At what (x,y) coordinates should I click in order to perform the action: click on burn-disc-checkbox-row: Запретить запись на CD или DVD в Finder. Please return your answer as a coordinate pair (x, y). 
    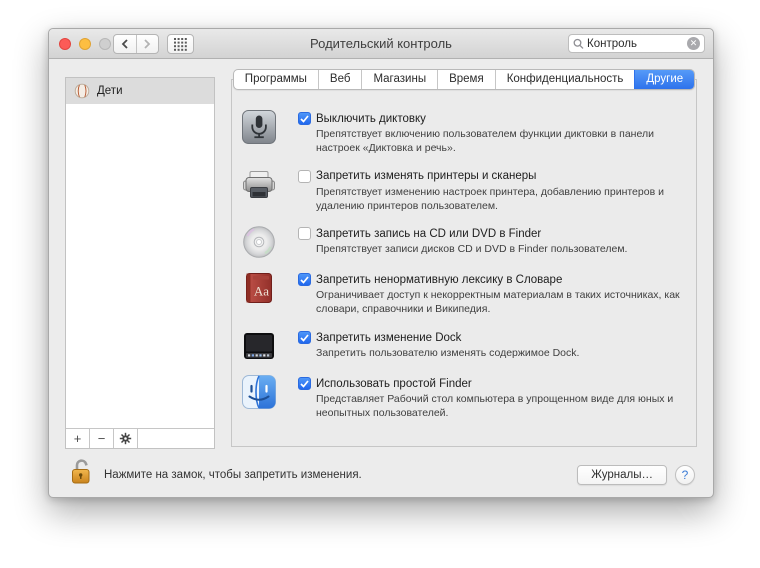
    Looking at the image, I should click on (490, 234).